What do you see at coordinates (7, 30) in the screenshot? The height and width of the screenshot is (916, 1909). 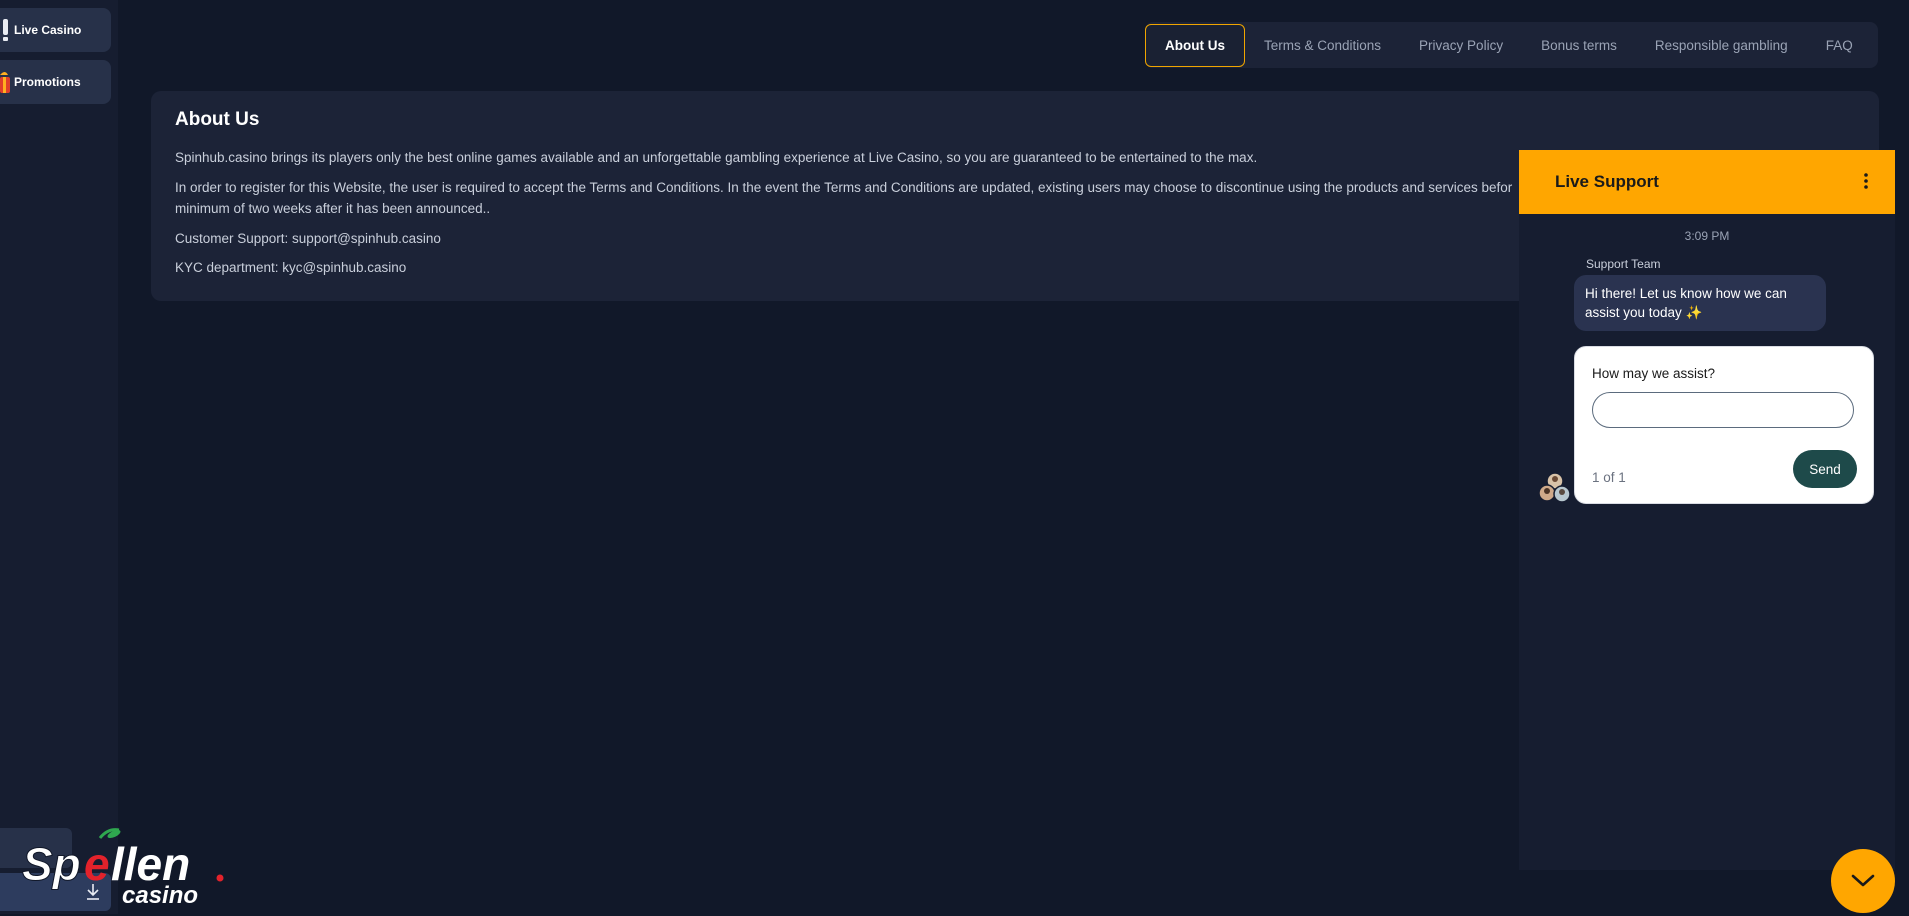 I see `live-casino-icon` at bounding box center [7, 30].